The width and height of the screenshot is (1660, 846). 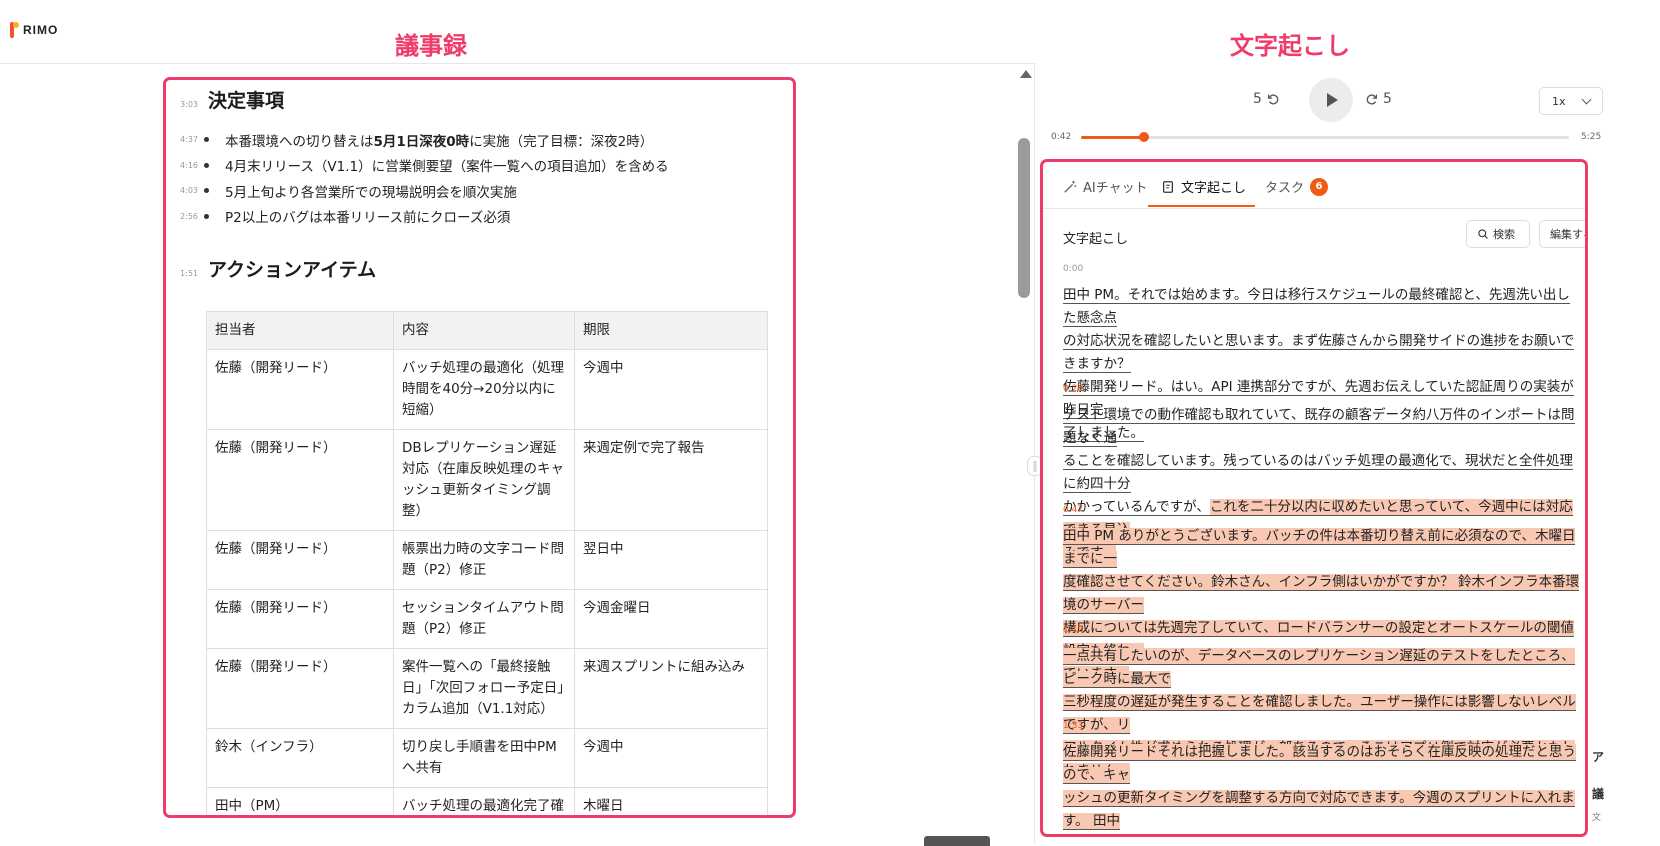 I want to click on audio-player: 5 5 1x 0:42 5:25, so click(x=1320, y=109).